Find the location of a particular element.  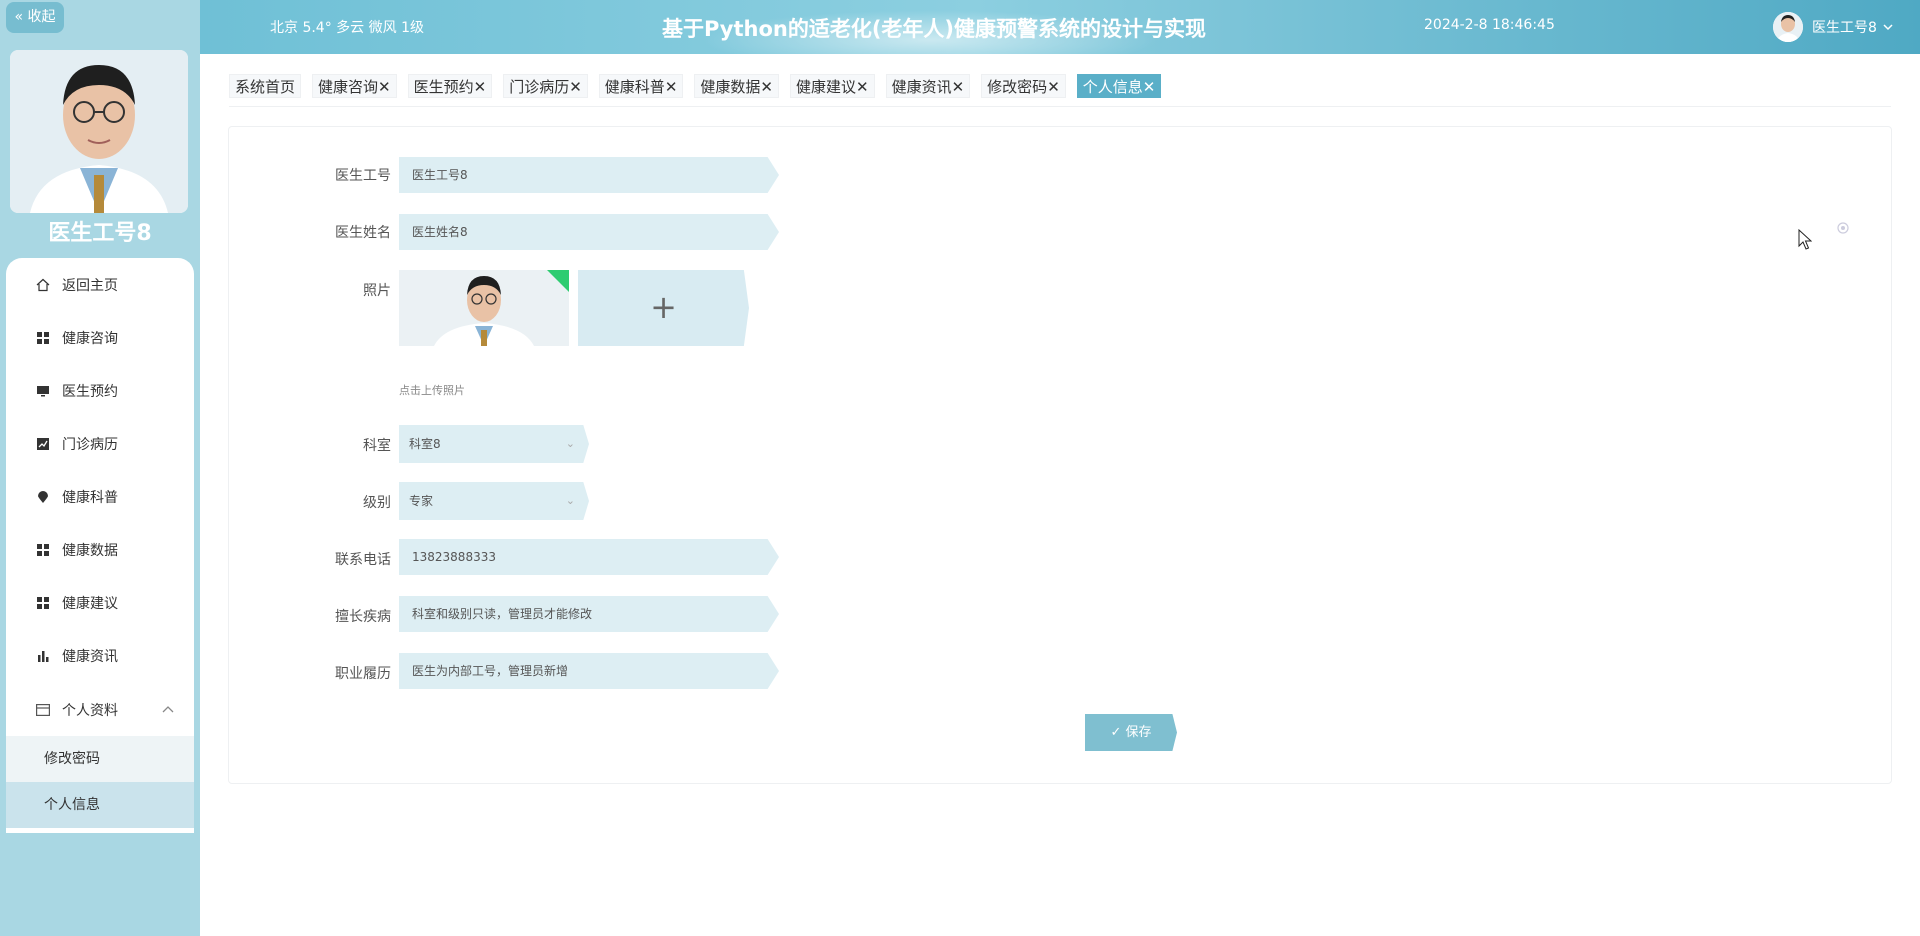

sidebar-item-label: 返回主页 is located at coordinates (90, 285).